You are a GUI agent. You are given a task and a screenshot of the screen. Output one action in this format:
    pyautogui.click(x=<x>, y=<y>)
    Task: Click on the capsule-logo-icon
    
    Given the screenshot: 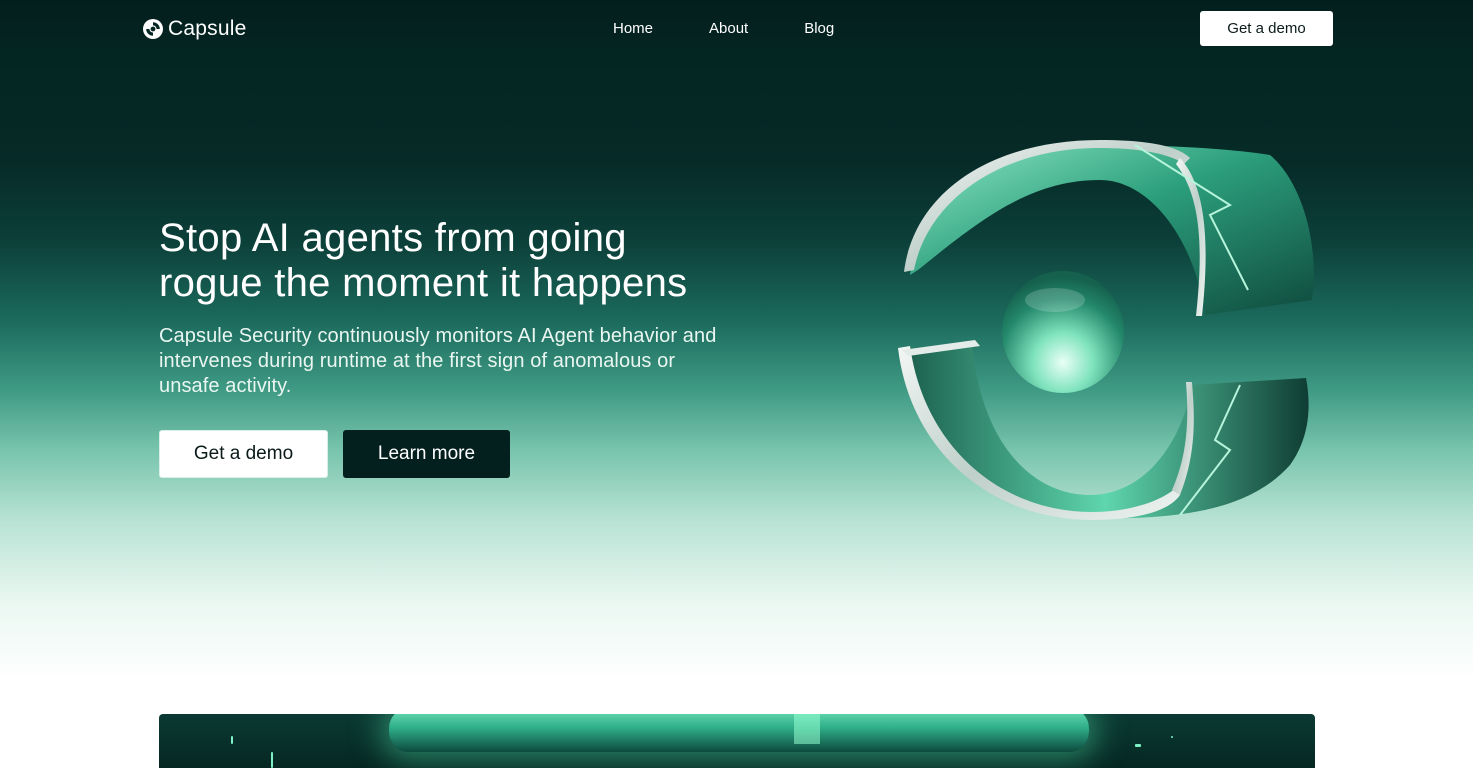 What is the action you would take?
    pyautogui.click(x=153, y=29)
    